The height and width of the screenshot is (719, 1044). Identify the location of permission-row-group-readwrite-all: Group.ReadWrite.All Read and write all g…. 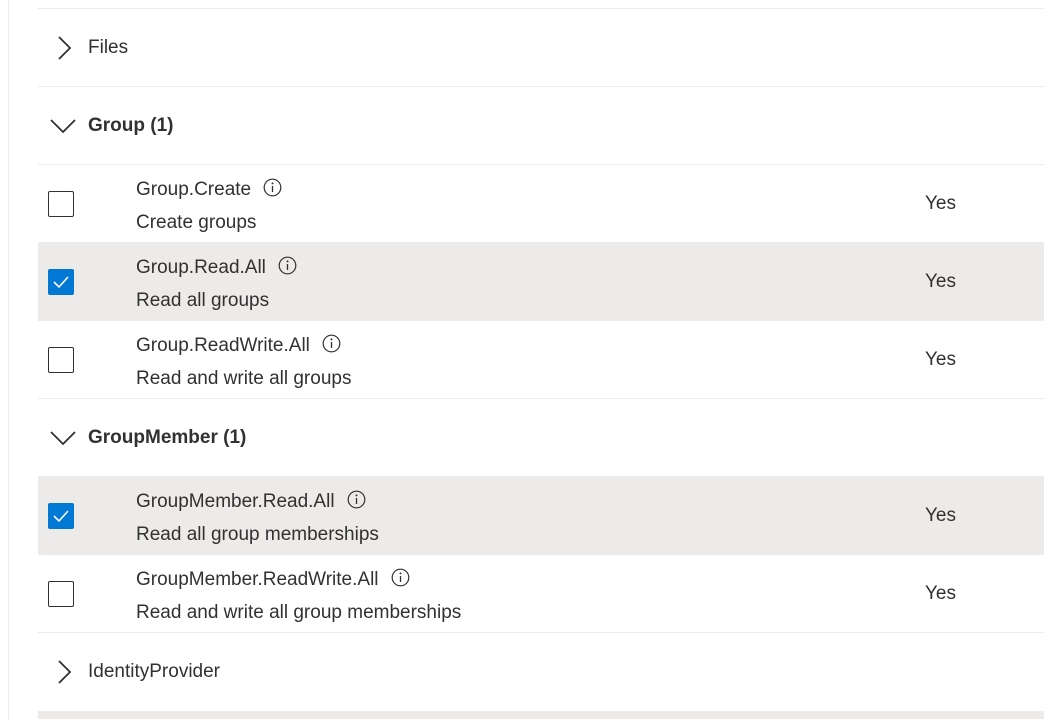
(541, 360).